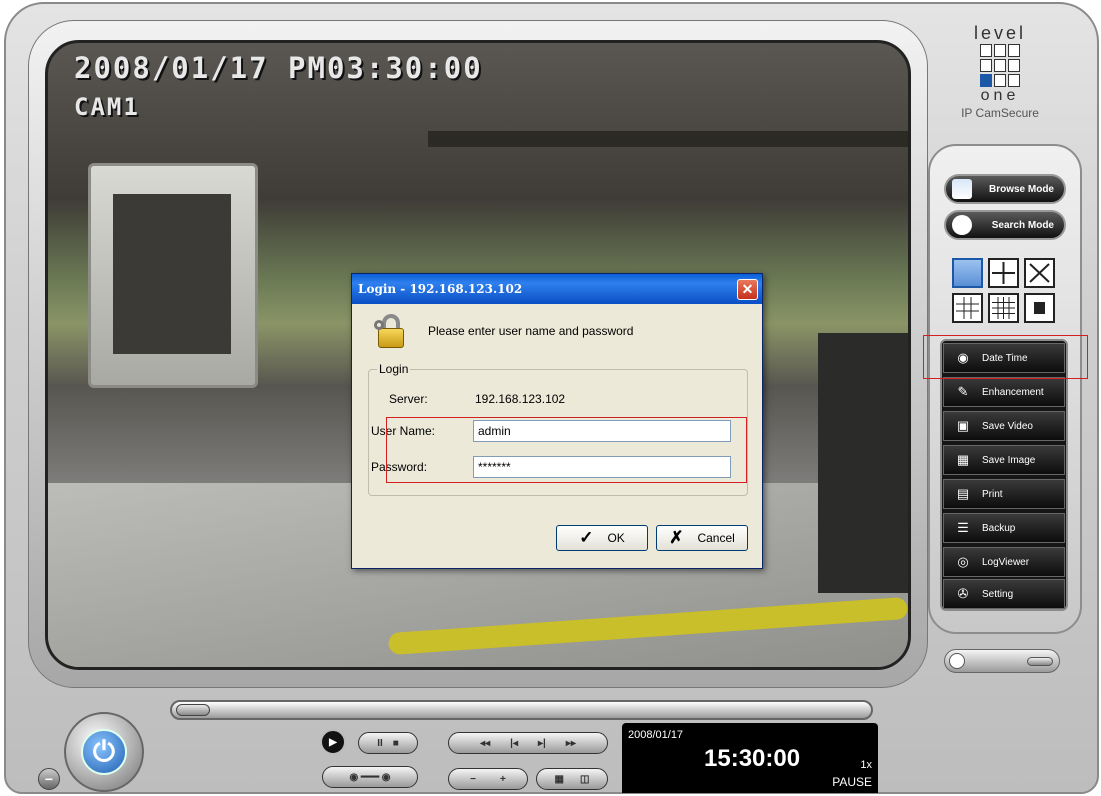 This screenshot has width=1101, height=796. I want to click on play-icon: ▶, so click(333, 742).